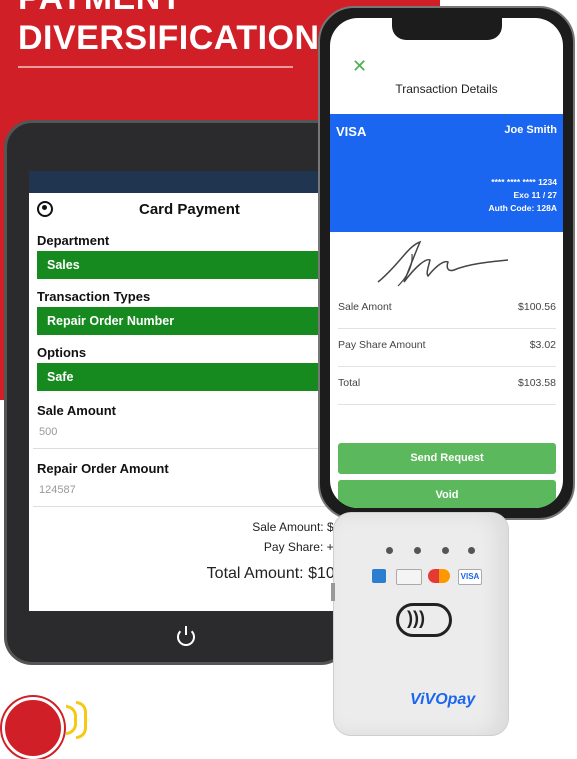 The height and width of the screenshot is (759, 577). I want to click on car-logo-icon, so click(33, 728).